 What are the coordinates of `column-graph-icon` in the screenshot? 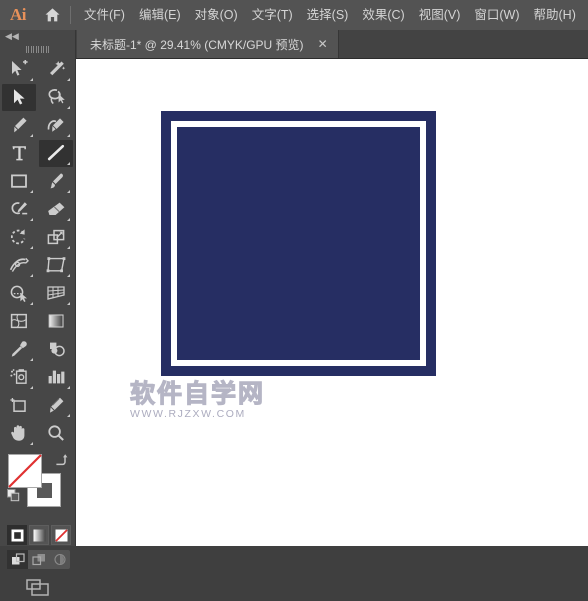 It's located at (56, 377).